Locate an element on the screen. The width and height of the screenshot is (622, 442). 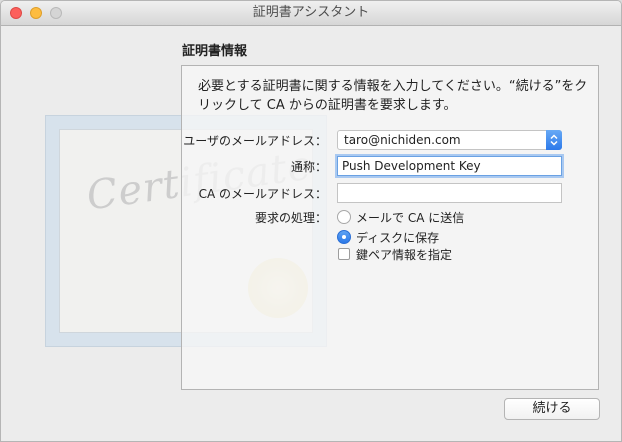
section-title: 証明書情報 is located at coordinates (215, 51).